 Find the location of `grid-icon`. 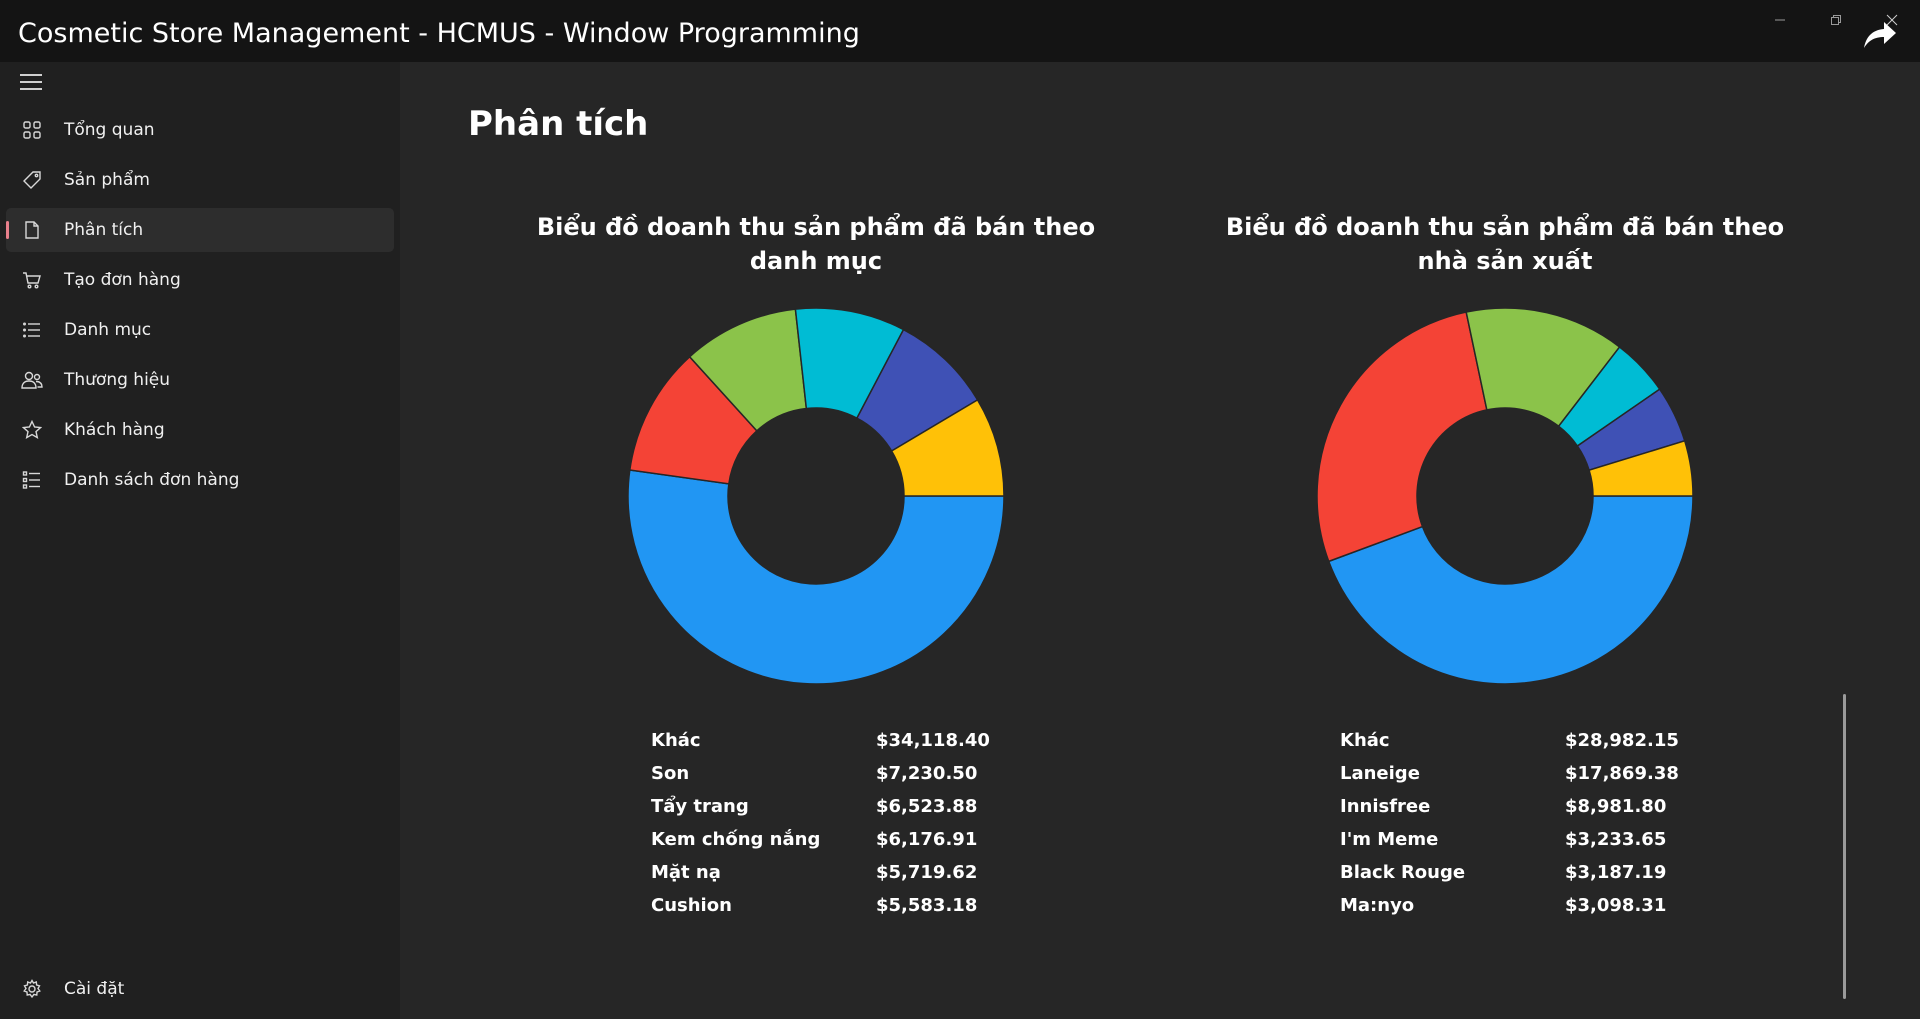

grid-icon is located at coordinates (32, 130).